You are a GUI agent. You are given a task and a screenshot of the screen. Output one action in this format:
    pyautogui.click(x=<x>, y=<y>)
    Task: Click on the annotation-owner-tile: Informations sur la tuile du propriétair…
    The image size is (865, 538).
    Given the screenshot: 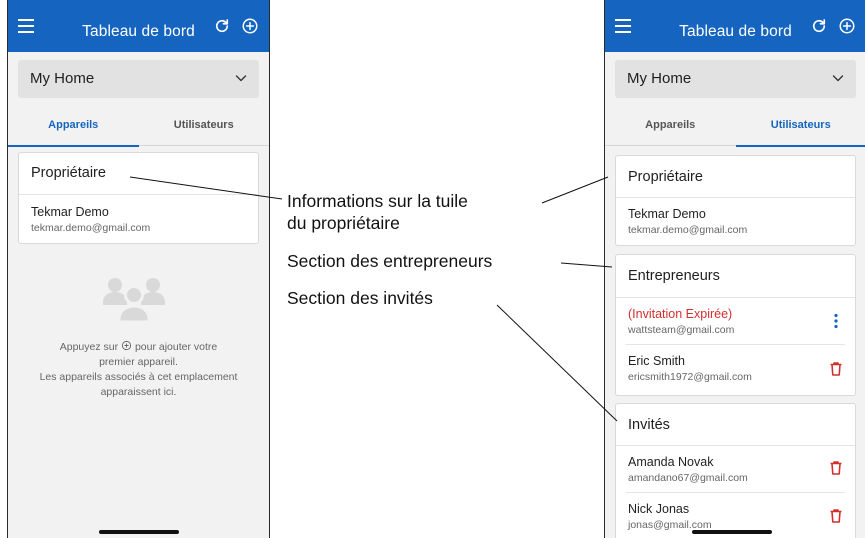 What is the action you would take?
    pyautogui.click(x=377, y=212)
    